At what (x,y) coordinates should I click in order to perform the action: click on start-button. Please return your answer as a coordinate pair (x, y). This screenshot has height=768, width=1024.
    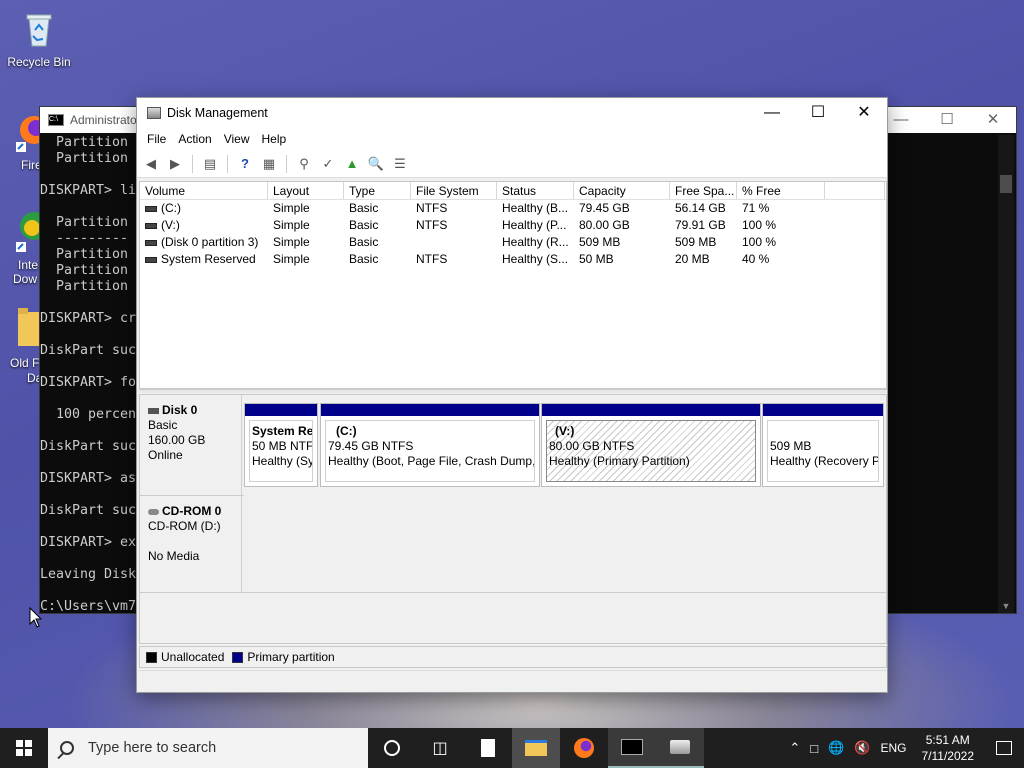
    Looking at the image, I should click on (24, 748).